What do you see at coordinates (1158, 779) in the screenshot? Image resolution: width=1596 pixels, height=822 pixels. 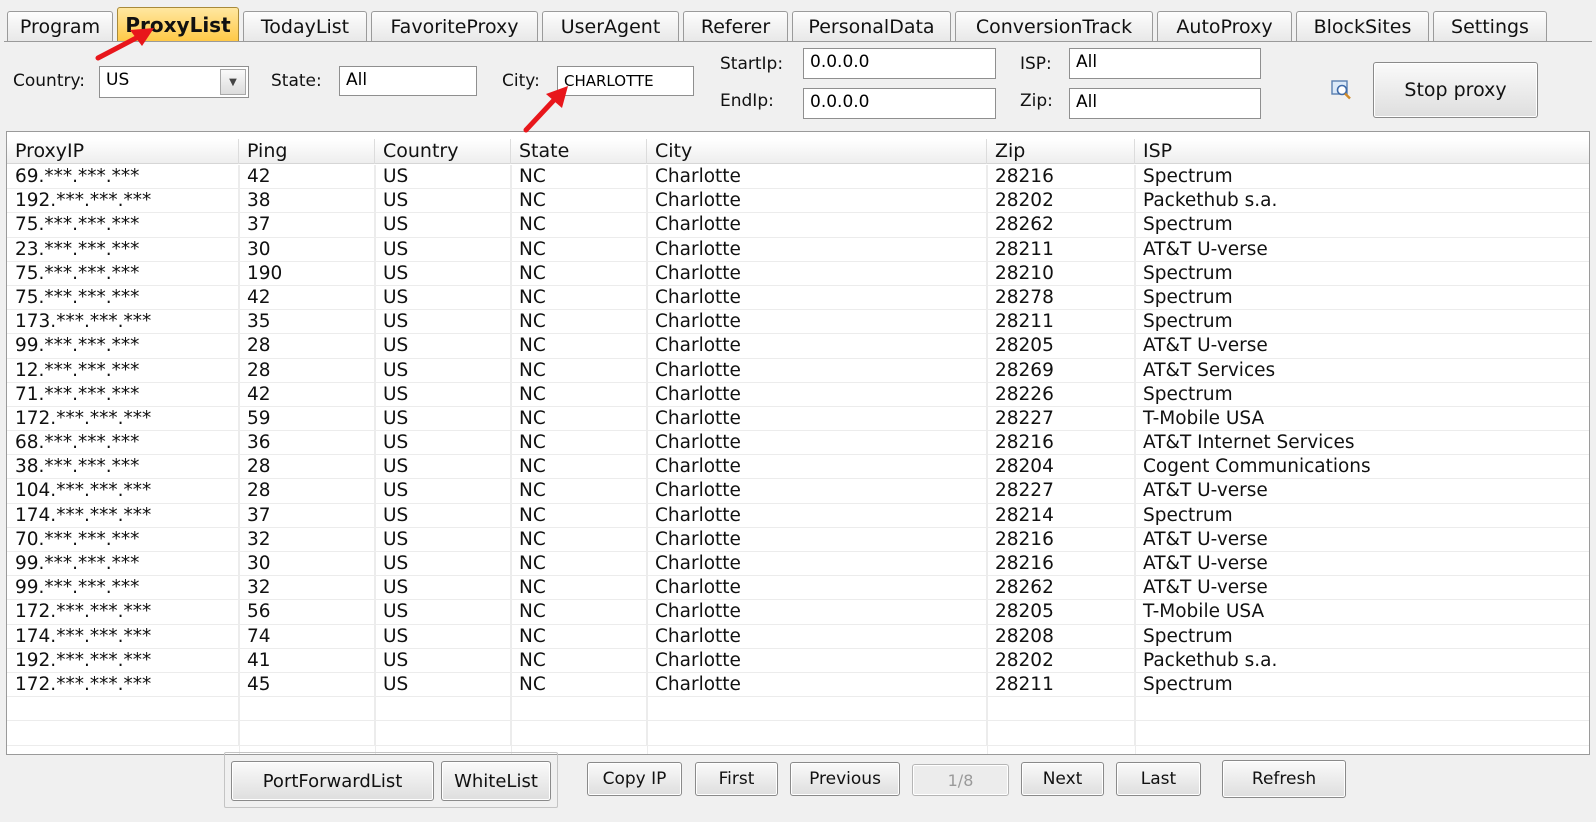 I see `last-page-button: Last` at bounding box center [1158, 779].